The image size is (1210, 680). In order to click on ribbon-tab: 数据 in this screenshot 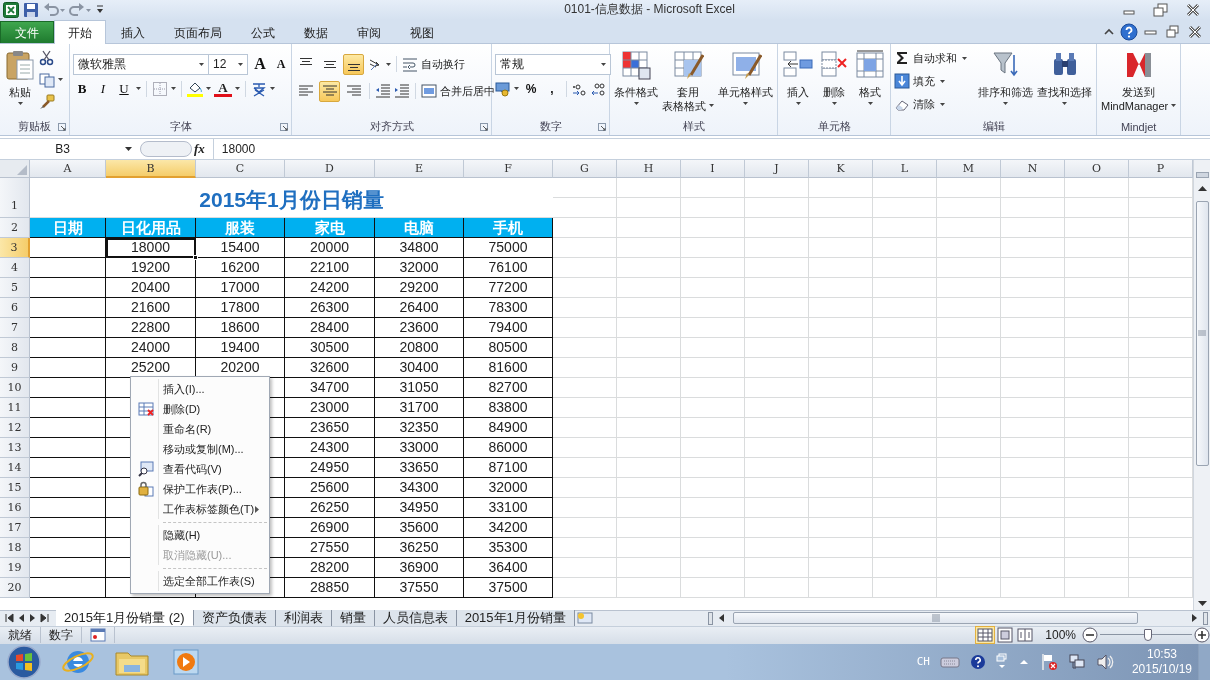, I will do `click(316, 31)`.